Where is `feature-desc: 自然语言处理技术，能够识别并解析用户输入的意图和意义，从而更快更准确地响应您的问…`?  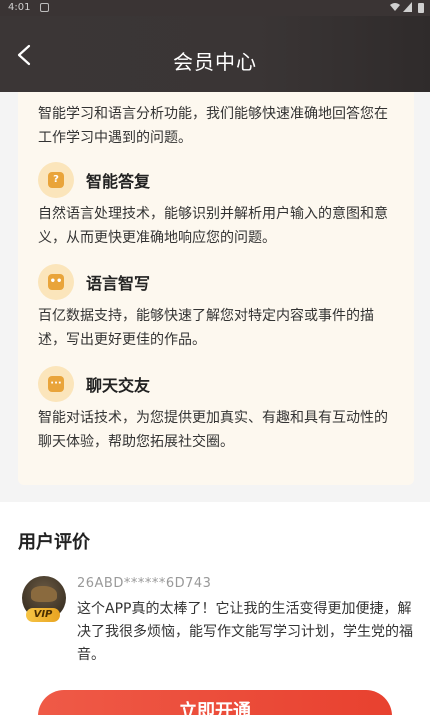 feature-desc: 自然语言处理技术，能够识别并解析用户输入的意图和意义，从而更快更准确地响应您的问… is located at coordinates (213, 226).